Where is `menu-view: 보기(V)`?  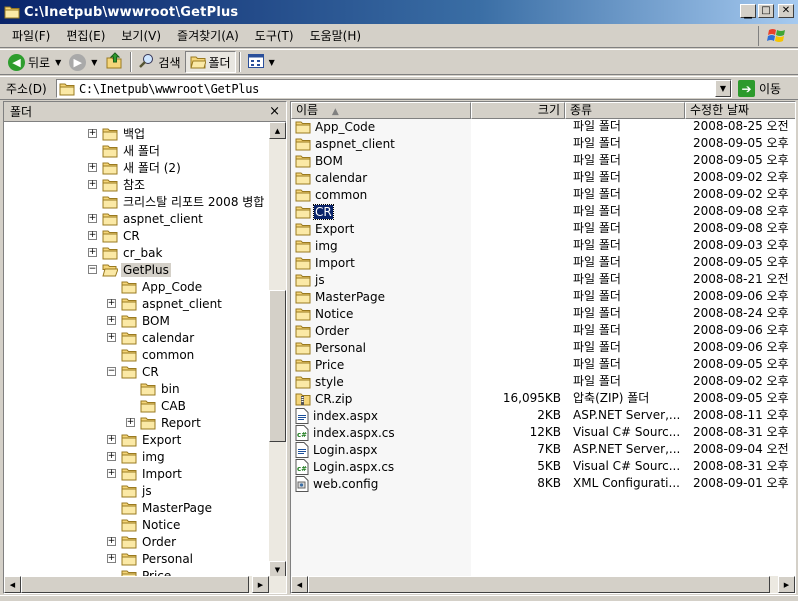 menu-view: 보기(V) is located at coordinates (141, 36).